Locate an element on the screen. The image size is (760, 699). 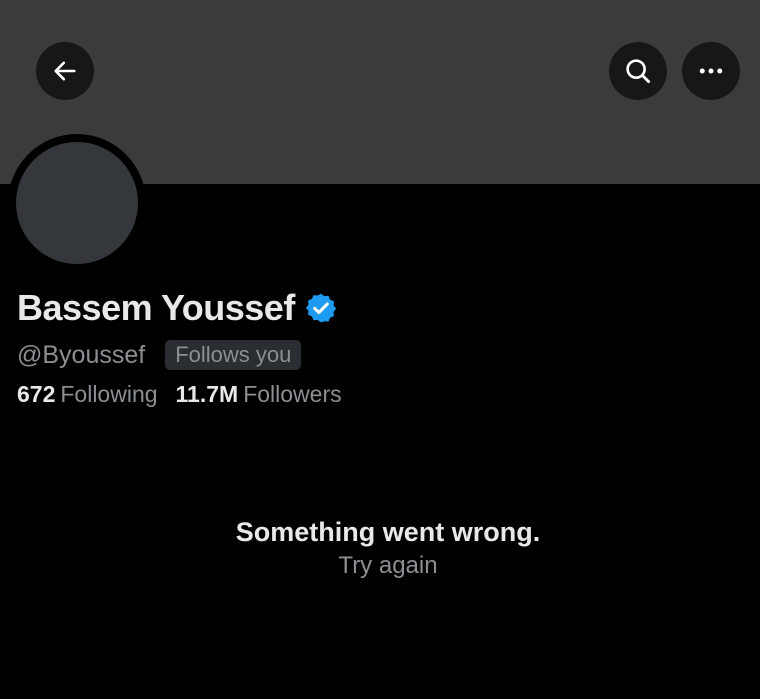
more-horizontal-icon is located at coordinates (711, 71).